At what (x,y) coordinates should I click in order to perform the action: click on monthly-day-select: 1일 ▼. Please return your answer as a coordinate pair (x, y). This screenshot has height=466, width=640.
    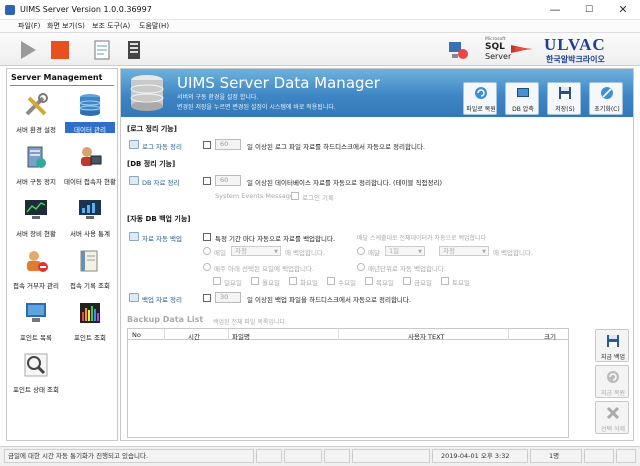
    Looking at the image, I should click on (405, 251).